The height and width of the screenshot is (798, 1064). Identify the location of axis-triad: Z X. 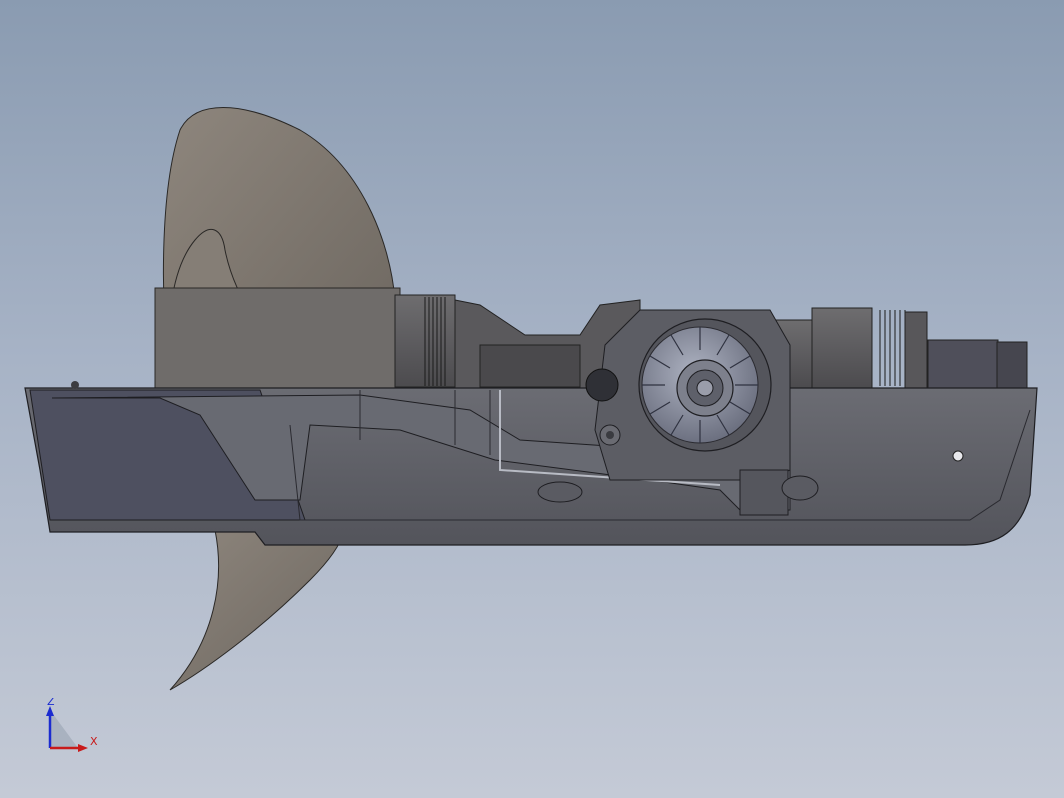
(72, 725).